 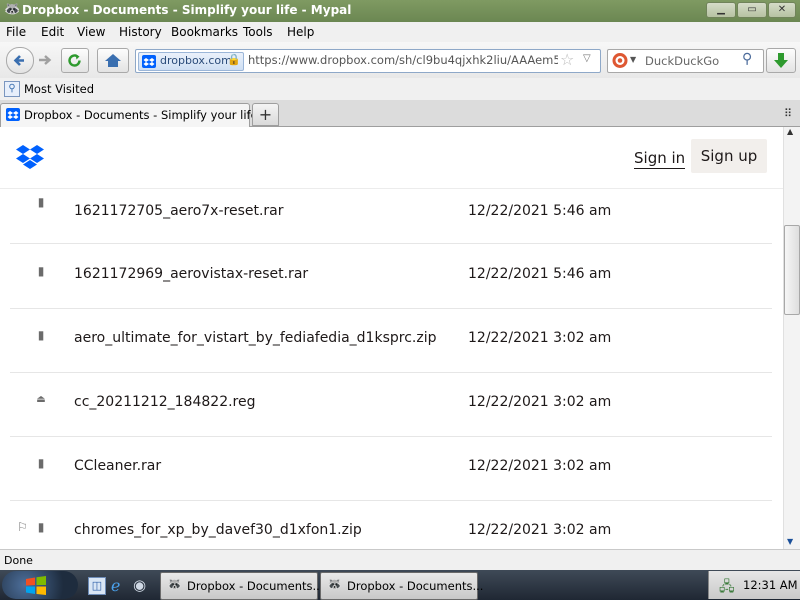 I want to click on search-input: DuckDuckGo, so click(x=682, y=61).